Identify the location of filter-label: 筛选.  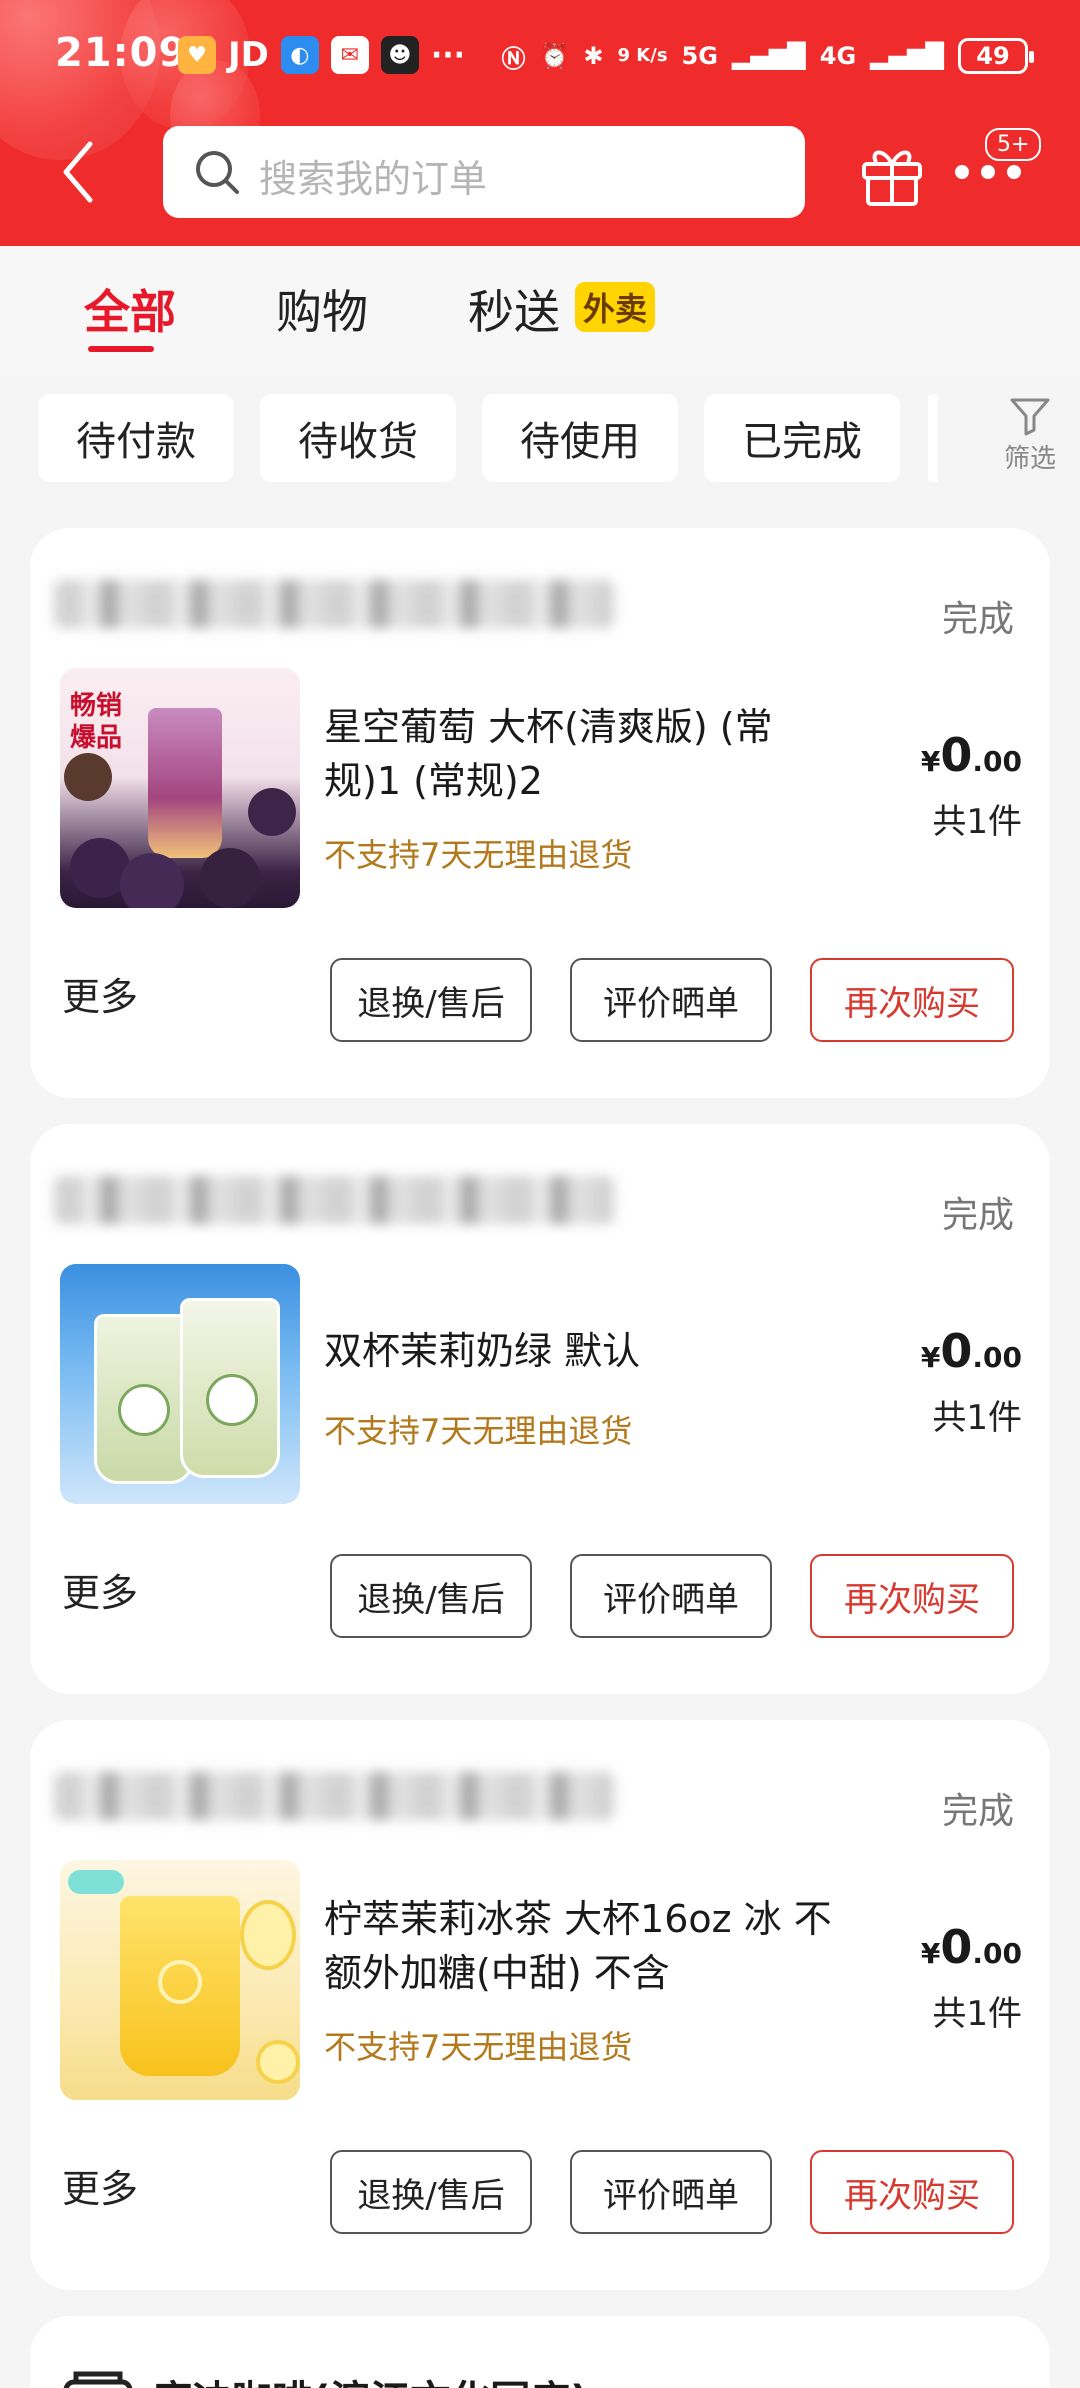
(1029, 459).